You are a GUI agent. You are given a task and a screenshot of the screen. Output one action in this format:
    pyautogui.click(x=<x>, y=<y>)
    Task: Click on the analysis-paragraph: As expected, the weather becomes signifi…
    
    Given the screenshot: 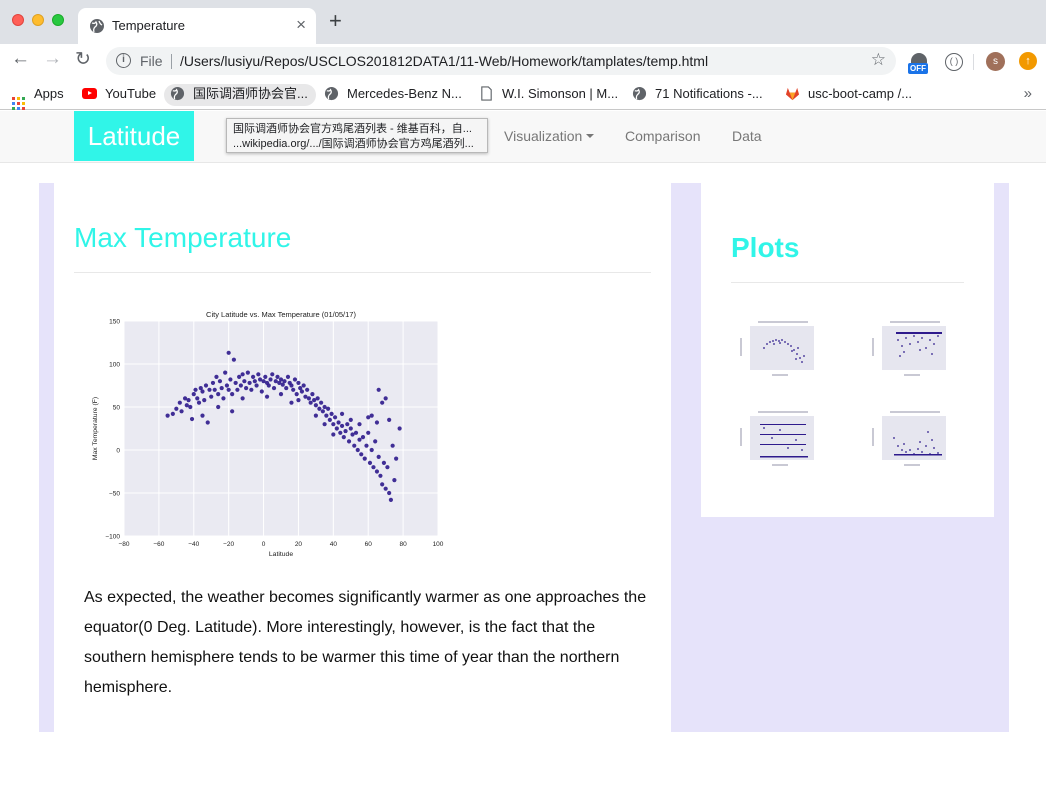 What is the action you would take?
    pyautogui.click(x=365, y=642)
    